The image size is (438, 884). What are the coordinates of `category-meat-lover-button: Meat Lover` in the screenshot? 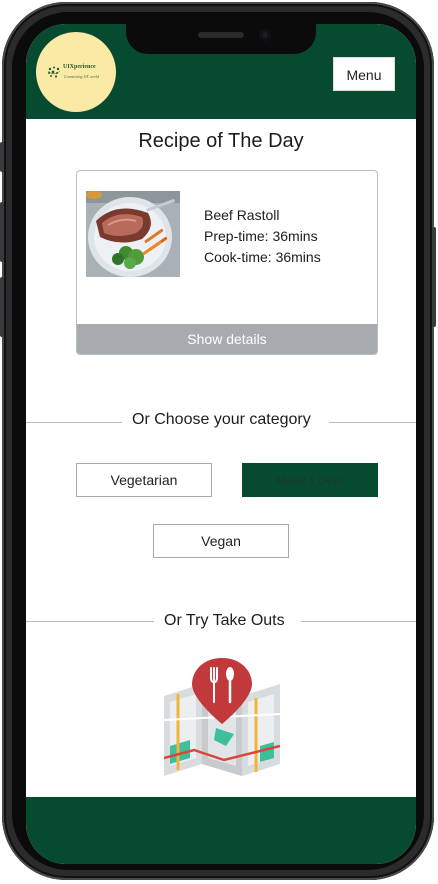 It's located at (310, 480).